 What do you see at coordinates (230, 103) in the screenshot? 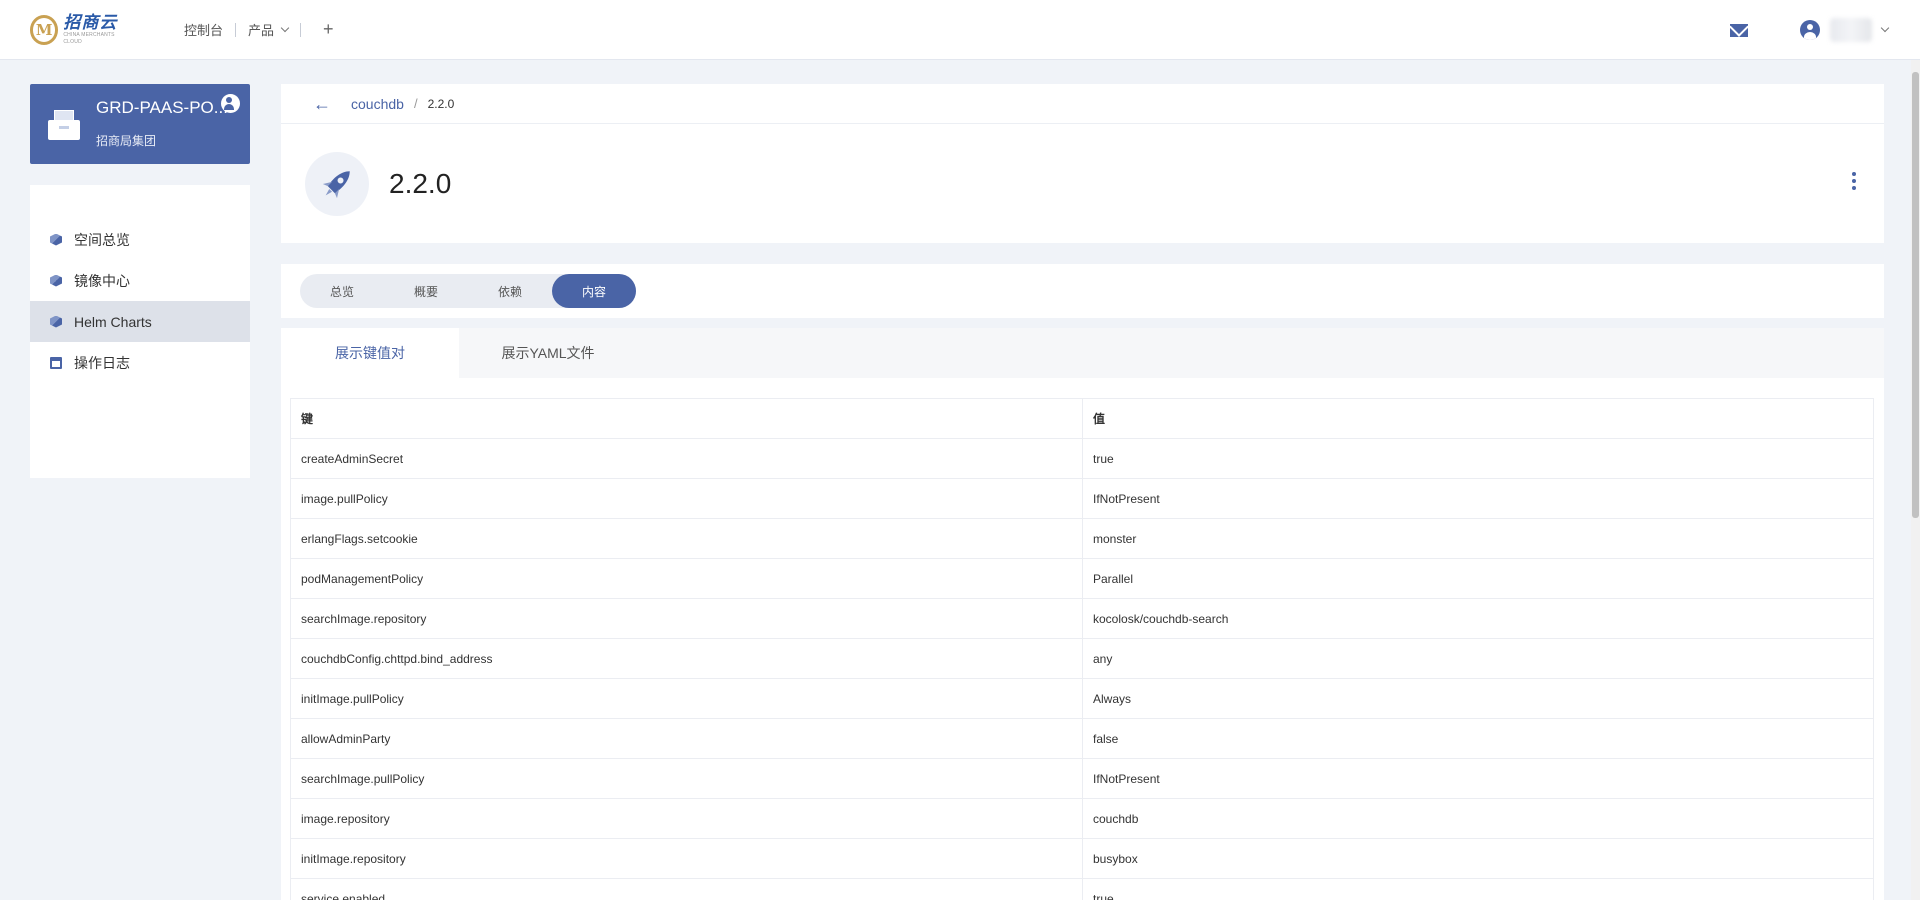
I see `project-member-icon` at bounding box center [230, 103].